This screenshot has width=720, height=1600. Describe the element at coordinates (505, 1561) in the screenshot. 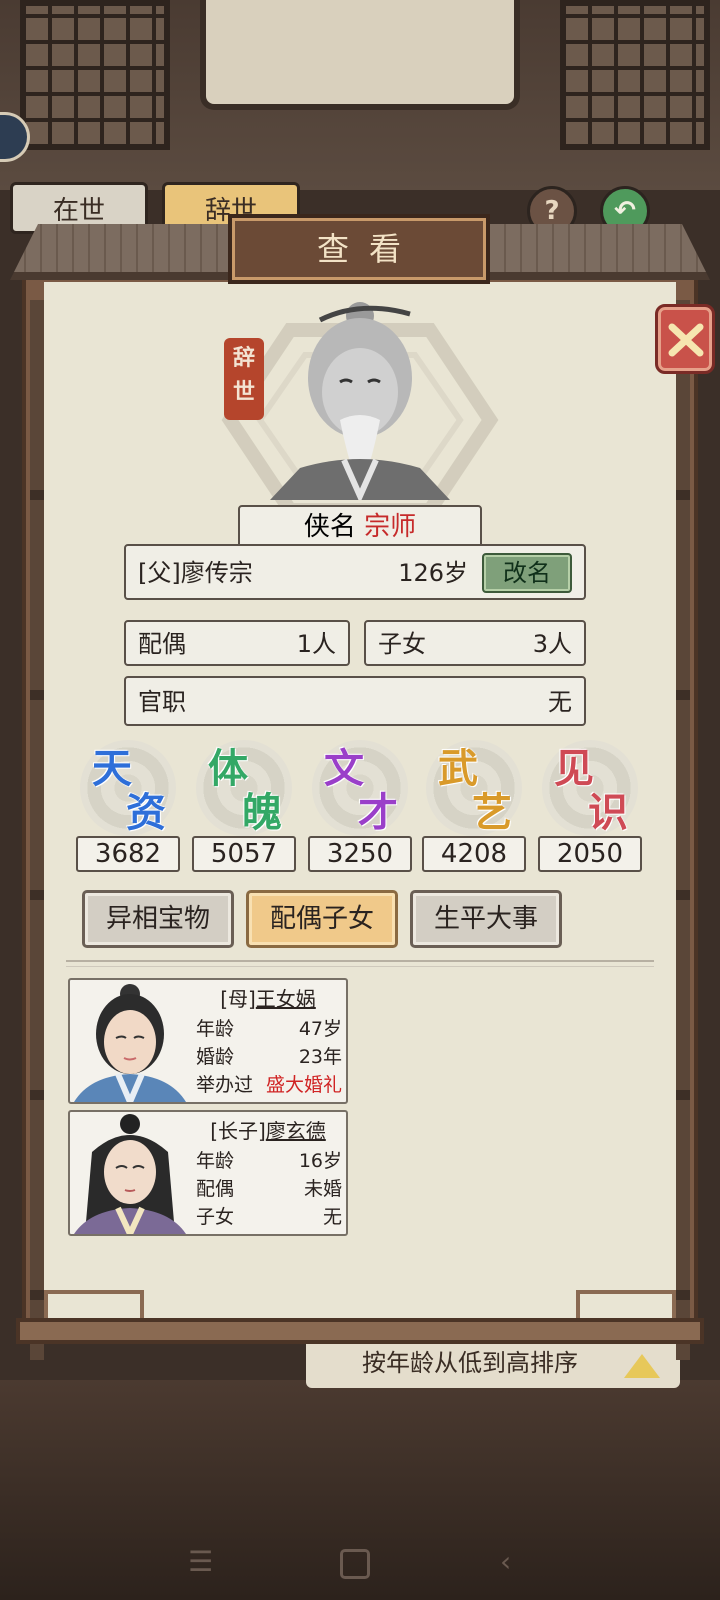

I see `back-icon: ‹` at that location.